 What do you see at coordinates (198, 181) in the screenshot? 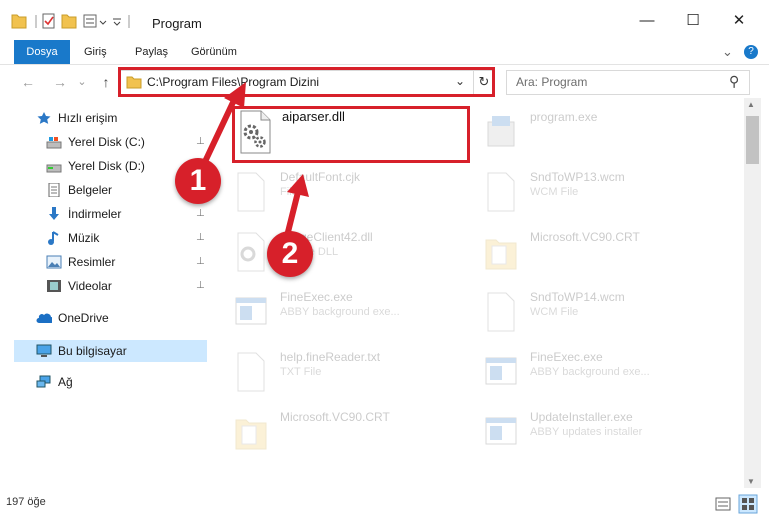
I see `step-badge-1: 1` at bounding box center [198, 181].